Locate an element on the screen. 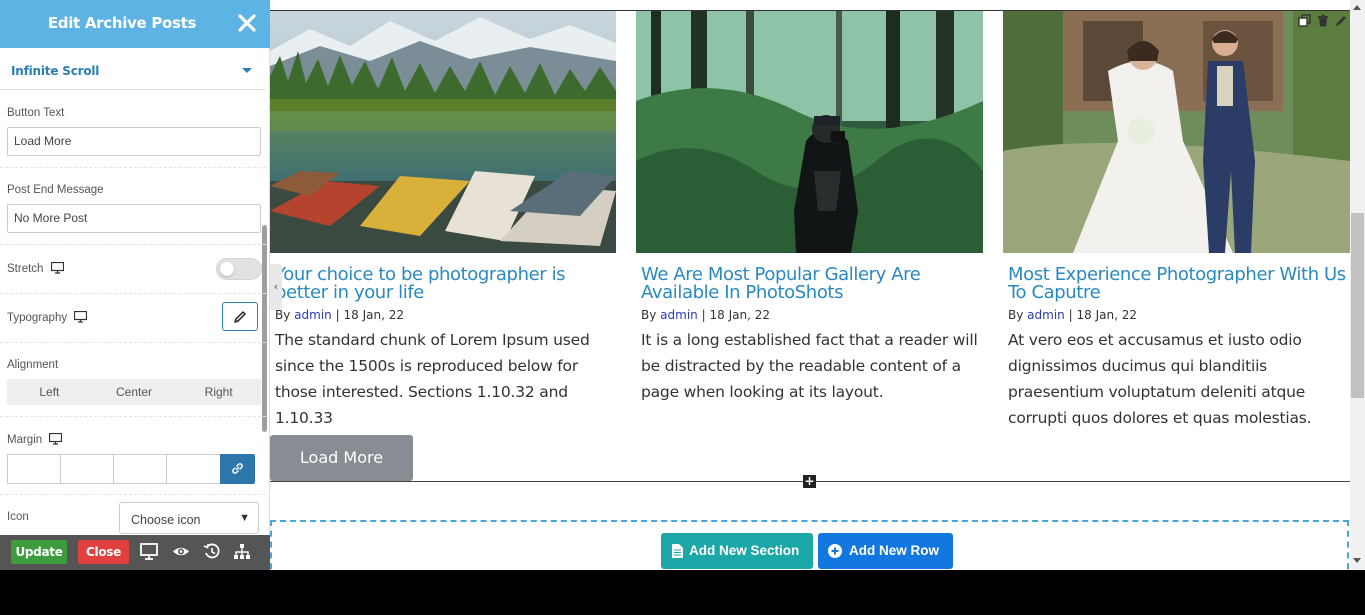  typography-label: Typography is located at coordinates (47, 317).